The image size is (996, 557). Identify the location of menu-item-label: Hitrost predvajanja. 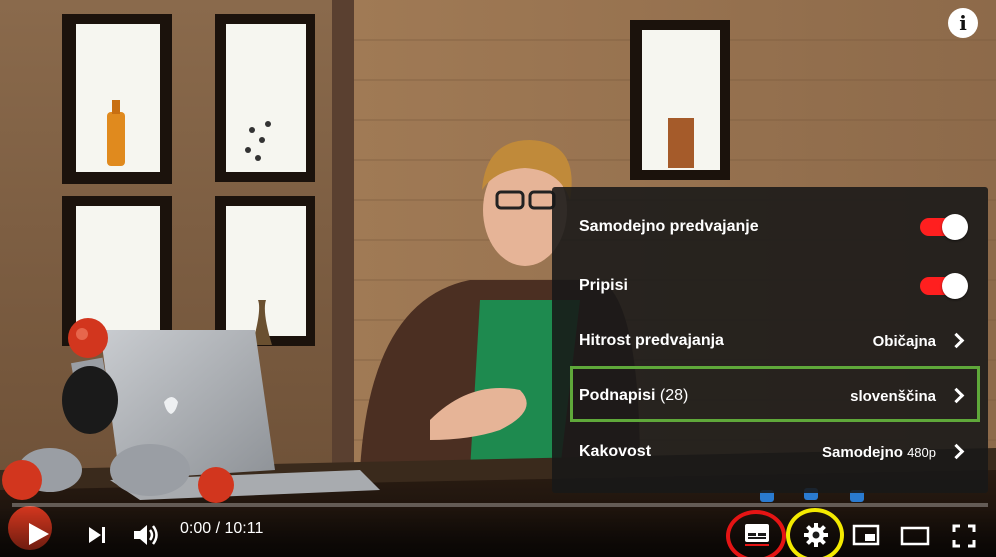
(651, 340).